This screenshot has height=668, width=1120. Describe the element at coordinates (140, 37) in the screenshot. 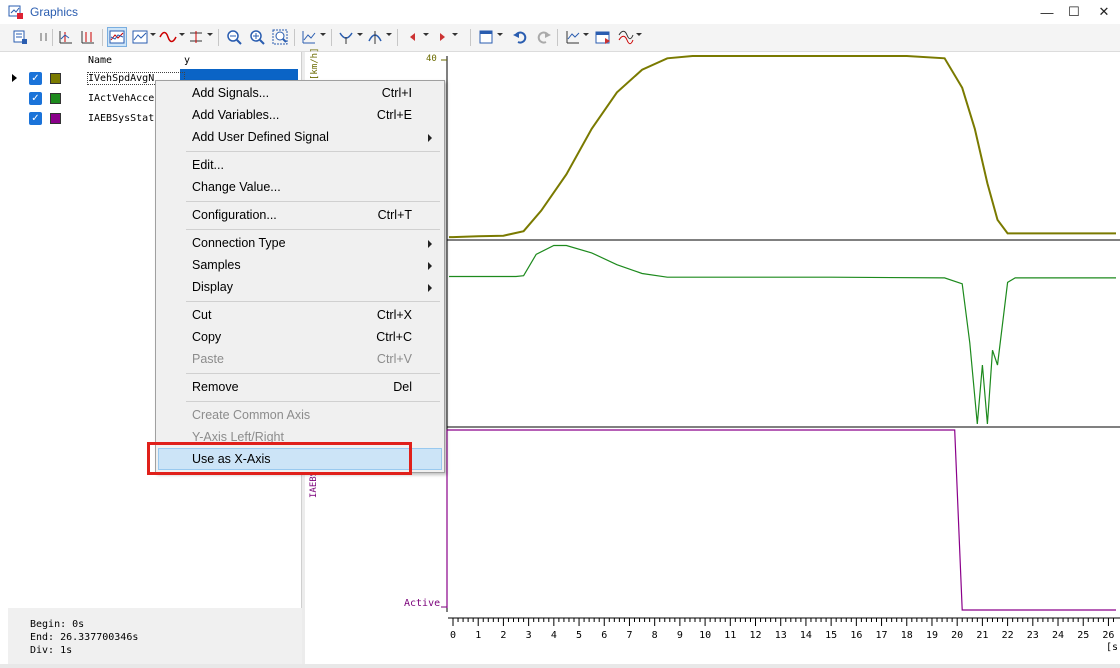

I see `graphic-view-options-icon` at that location.